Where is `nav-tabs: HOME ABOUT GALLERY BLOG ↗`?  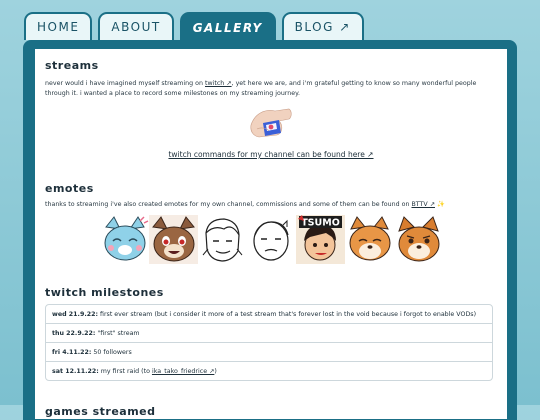 nav-tabs: HOME ABOUT GALLERY BLOG ↗ is located at coordinates (194, 27).